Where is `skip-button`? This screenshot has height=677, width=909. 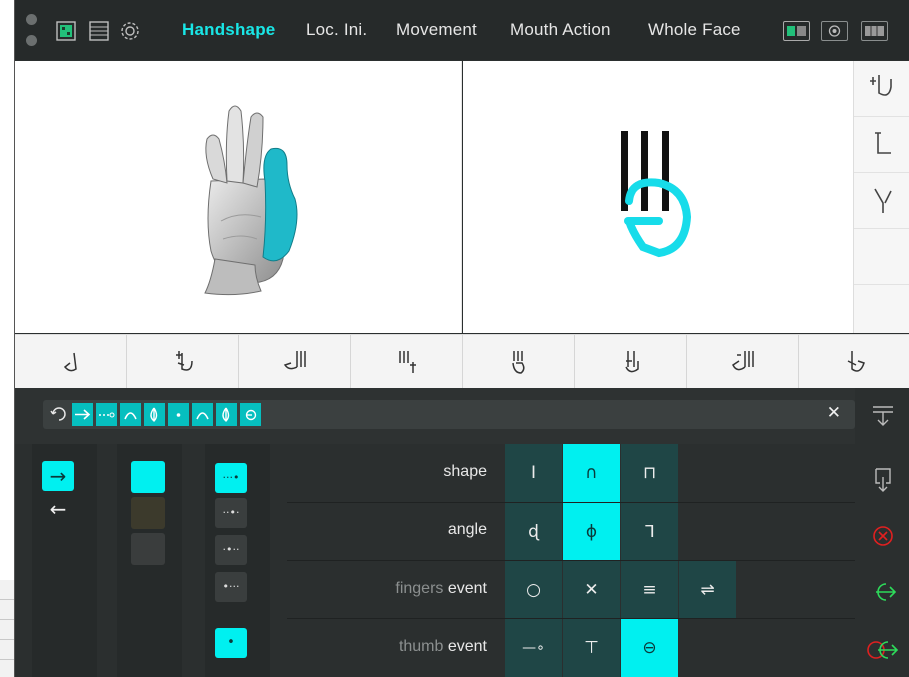 skip-button is located at coordinates (882, 650).